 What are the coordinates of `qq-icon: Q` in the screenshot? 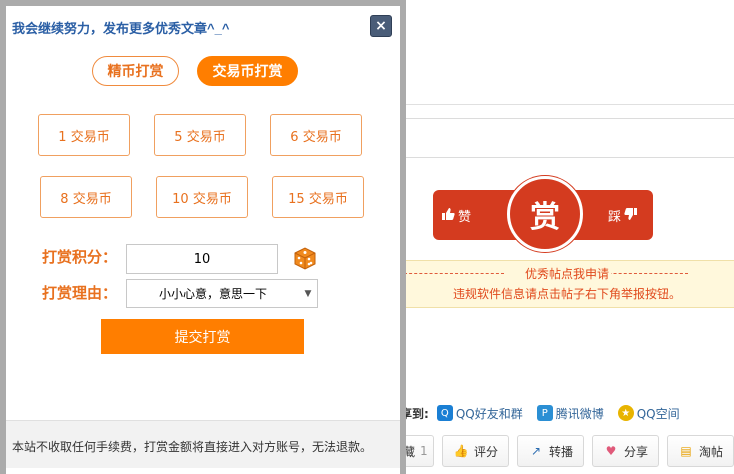 It's located at (444, 413).